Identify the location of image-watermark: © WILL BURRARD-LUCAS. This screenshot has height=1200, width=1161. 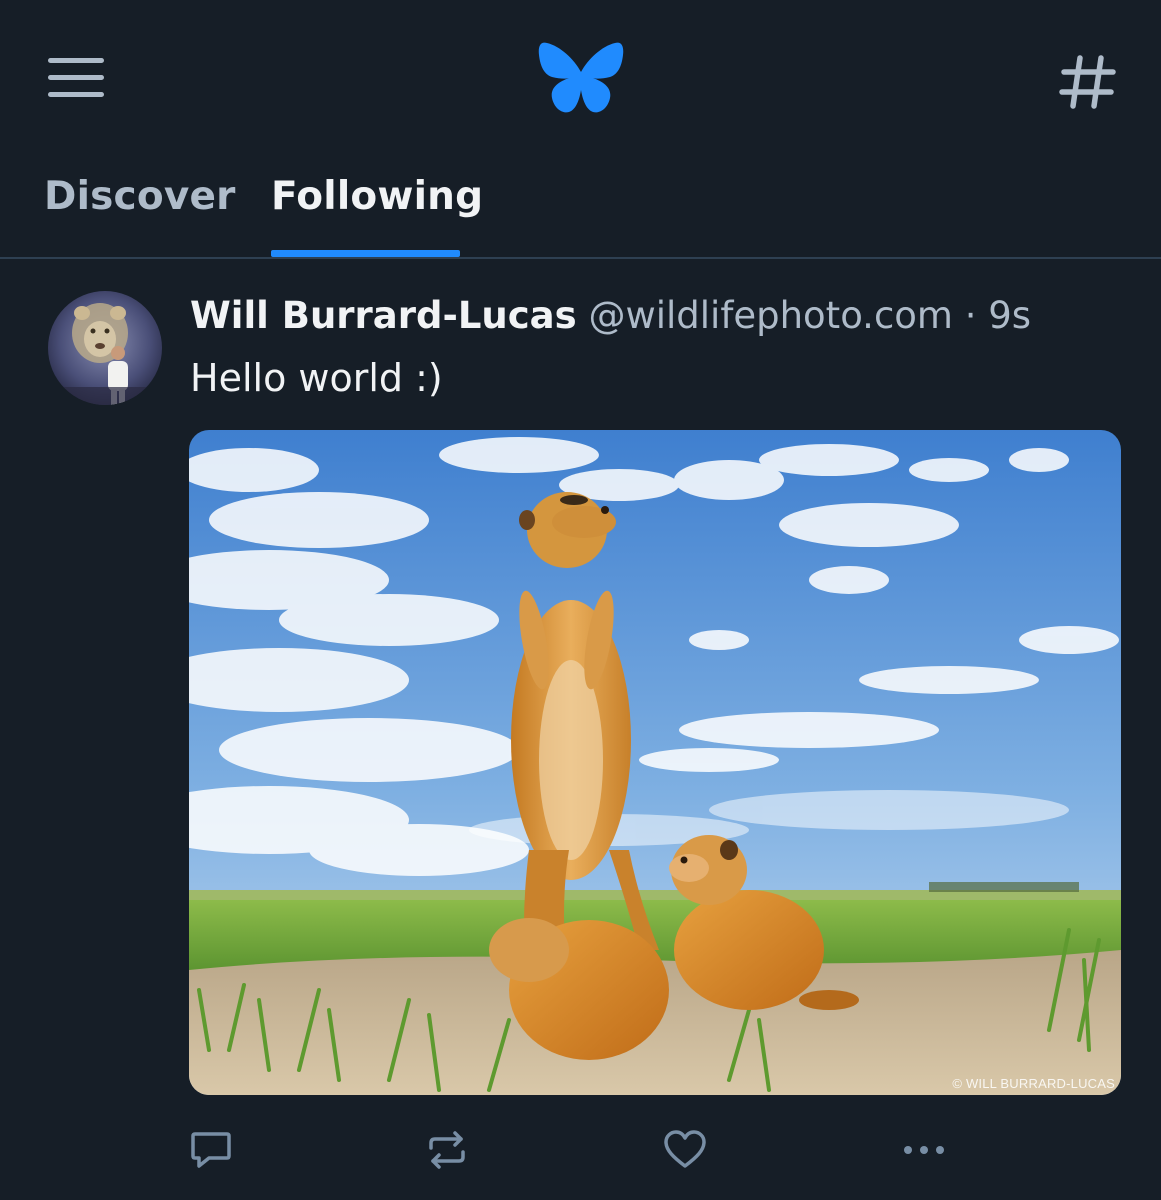
(1033, 1083).